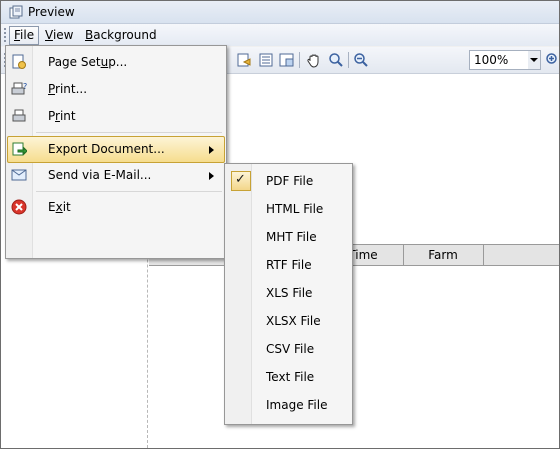  What do you see at coordinates (293, 321) in the screenshot?
I see `submenu-item-label: XLSX File` at bounding box center [293, 321].